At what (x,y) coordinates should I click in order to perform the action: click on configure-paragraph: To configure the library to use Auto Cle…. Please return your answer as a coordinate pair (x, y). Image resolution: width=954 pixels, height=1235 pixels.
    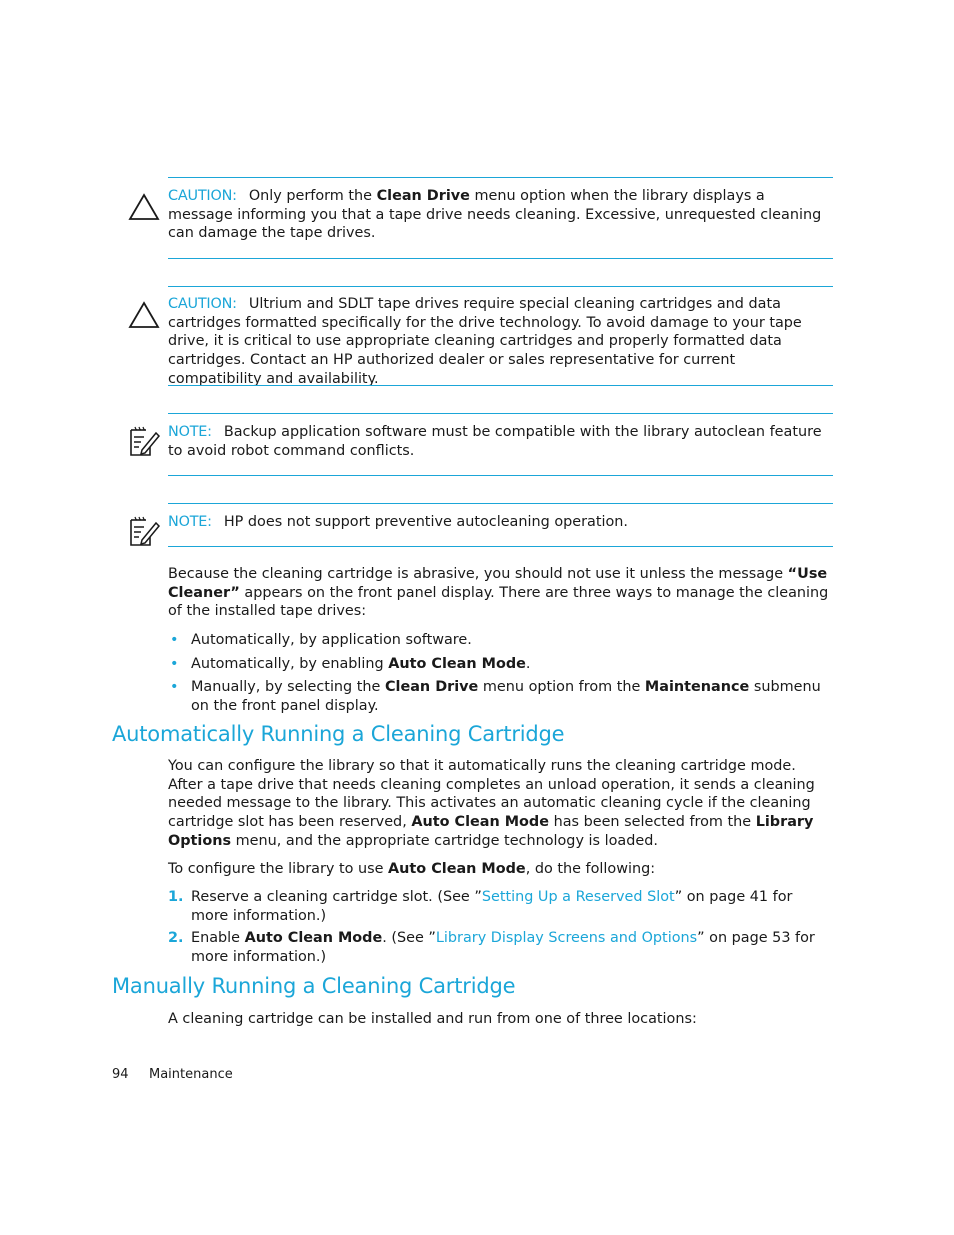
    Looking at the image, I should click on (500, 869).